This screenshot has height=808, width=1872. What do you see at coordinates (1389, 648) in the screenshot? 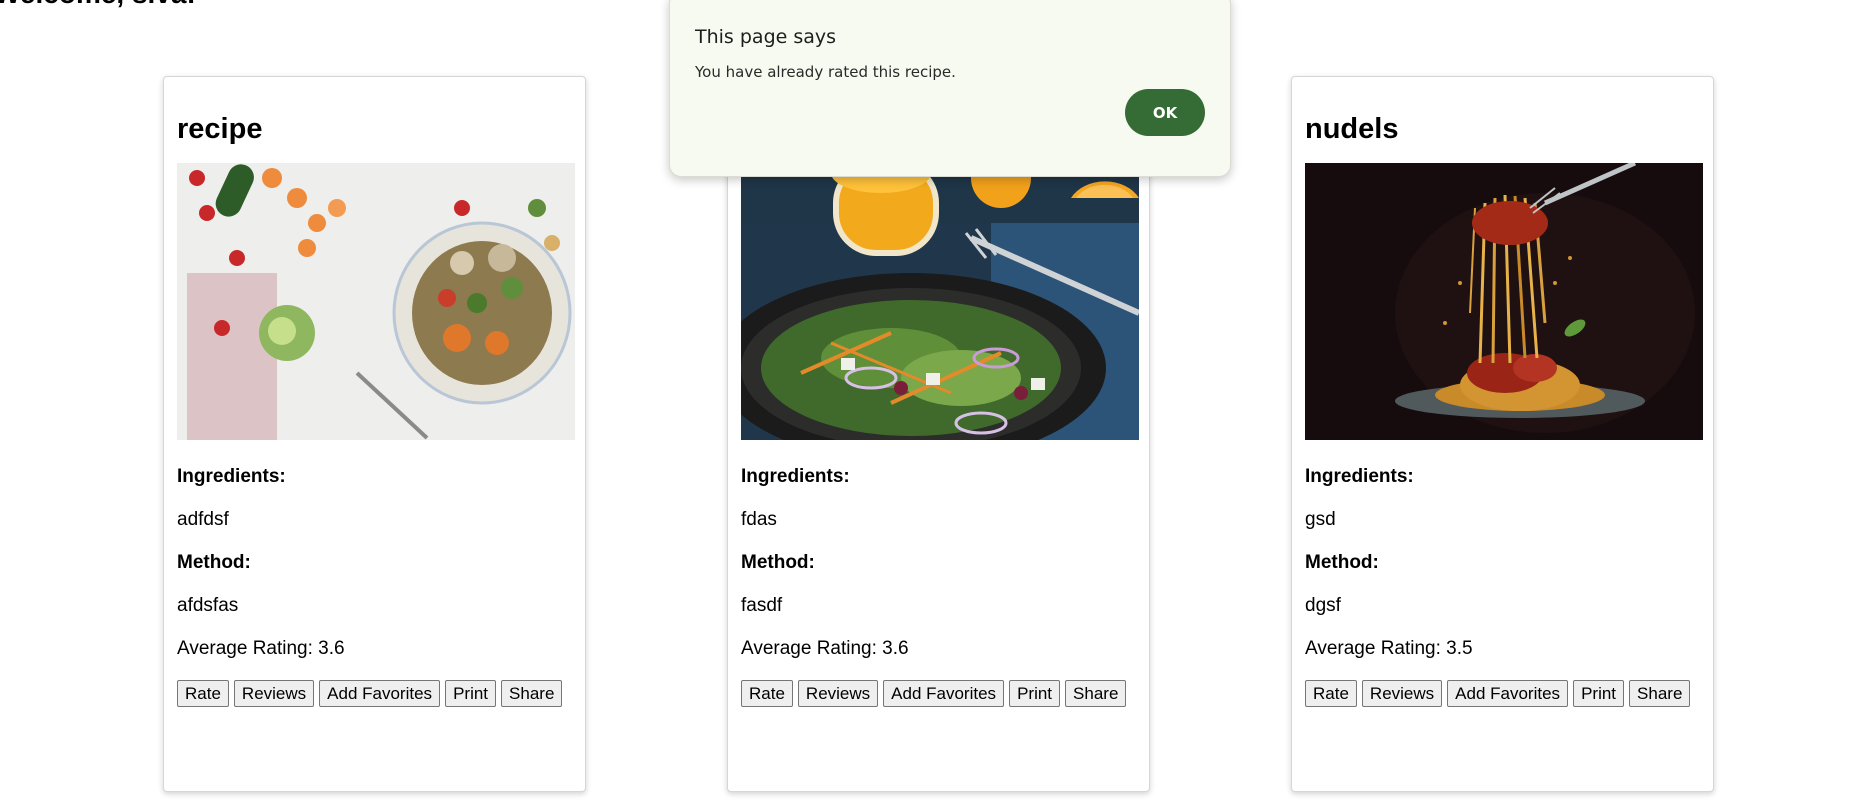
I see `average-rating: Average Rating: 3.5` at bounding box center [1389, 648].